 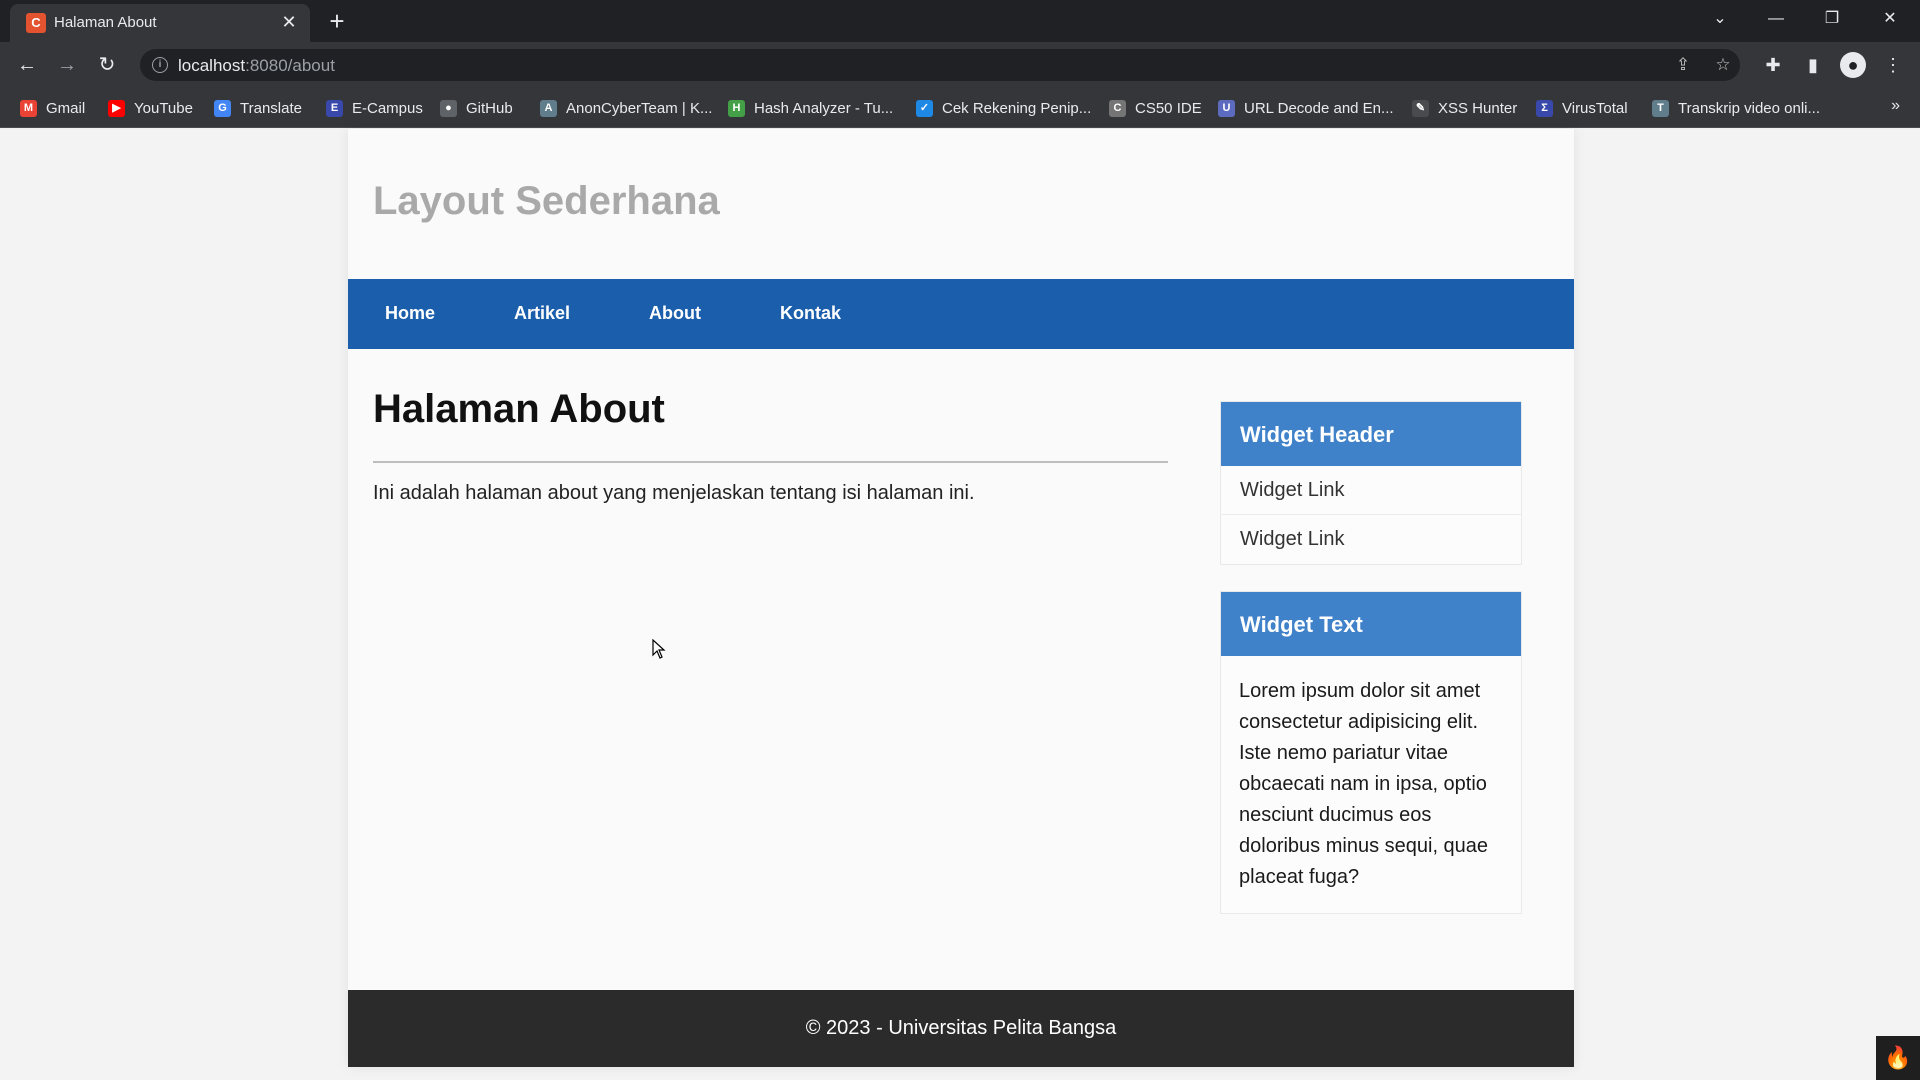 I want to click on heading-divider, so click(x=770, y=462).